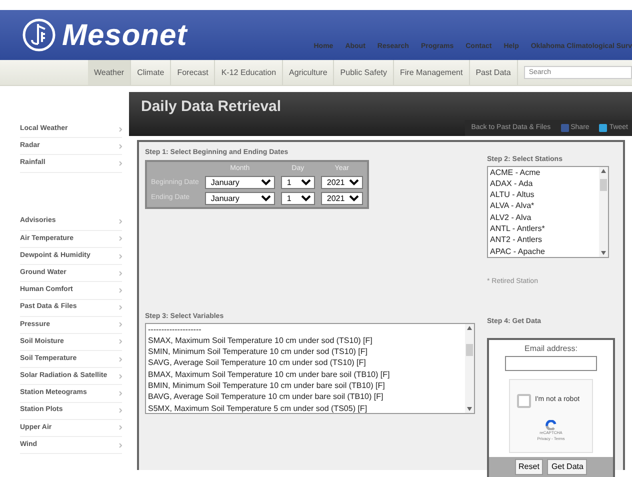 This screenshot has height=477, width=632. I want to click on menu-tab: Weather, so click(110, 72).